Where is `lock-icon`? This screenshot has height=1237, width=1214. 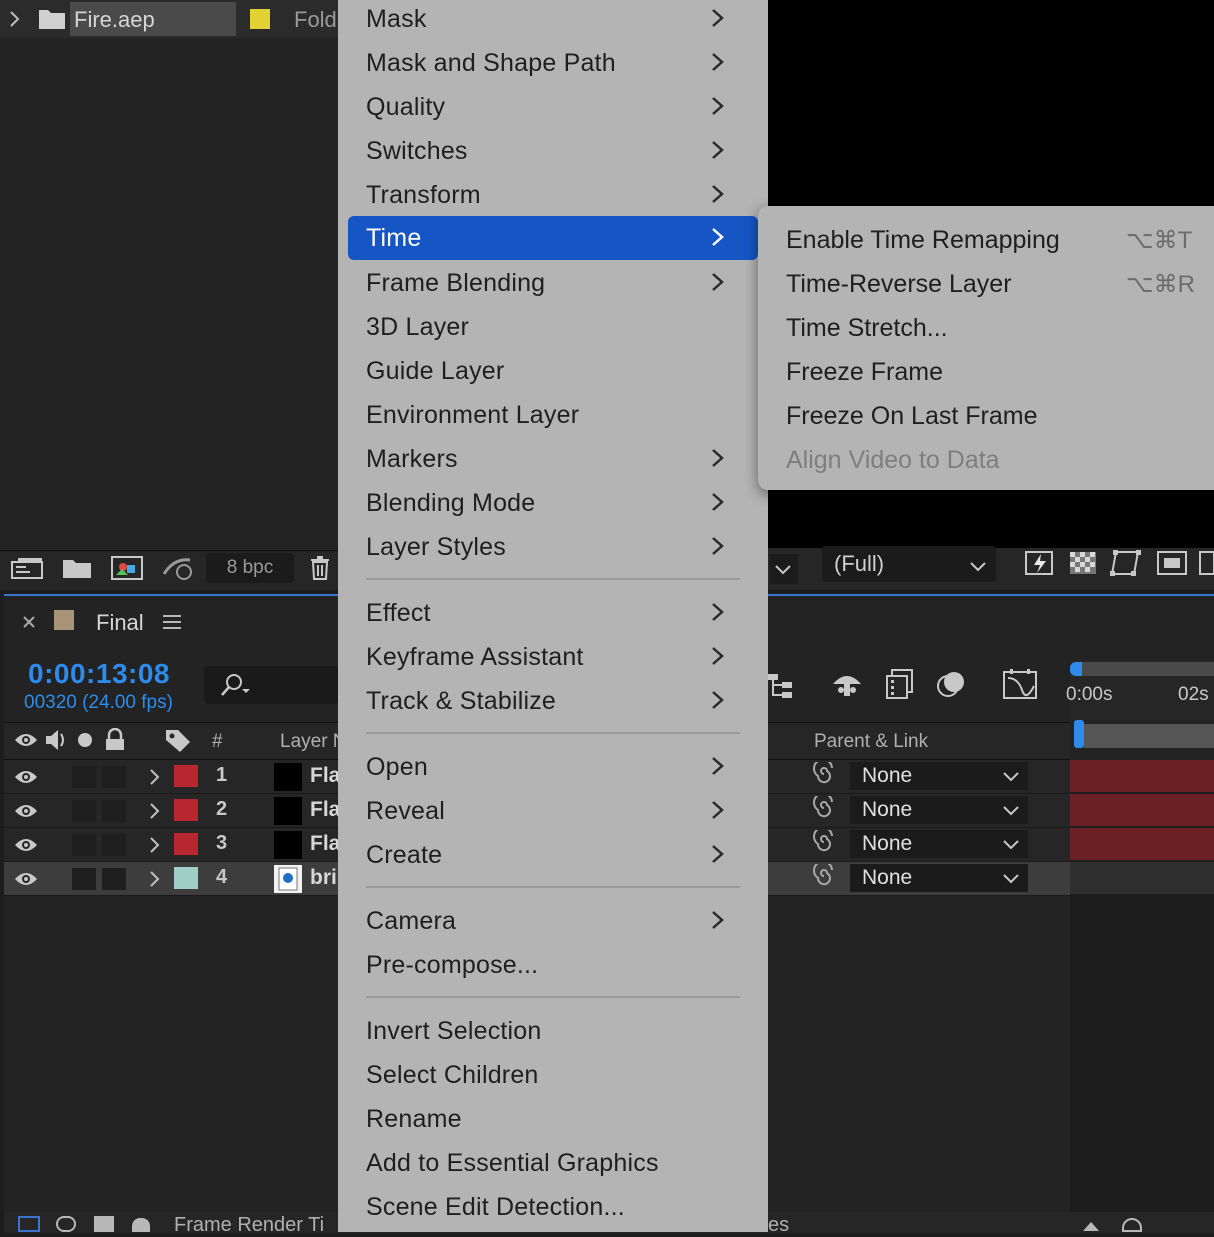
lock-icon is located at coordinates (115, 740).